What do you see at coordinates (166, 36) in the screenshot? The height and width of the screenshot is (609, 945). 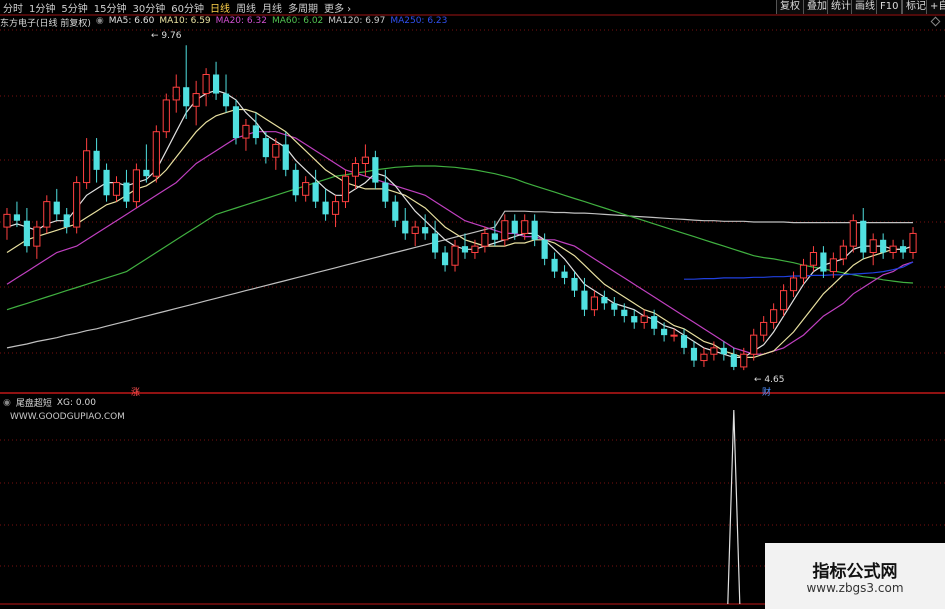 I see `high-price-label: ← 9.76` at bounding box center [166, 36].